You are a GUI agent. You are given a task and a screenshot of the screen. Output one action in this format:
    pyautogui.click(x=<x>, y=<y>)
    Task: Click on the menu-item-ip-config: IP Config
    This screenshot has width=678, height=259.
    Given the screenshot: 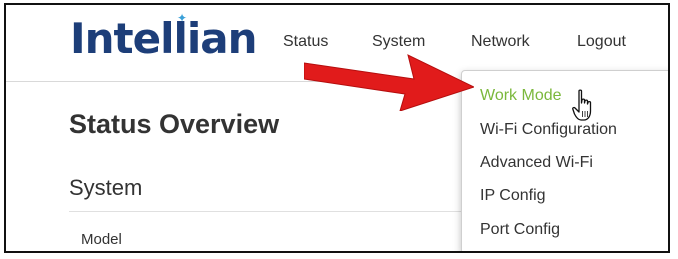 What is the action you would take?
    pyautogui.click(x=513, y=196)
    